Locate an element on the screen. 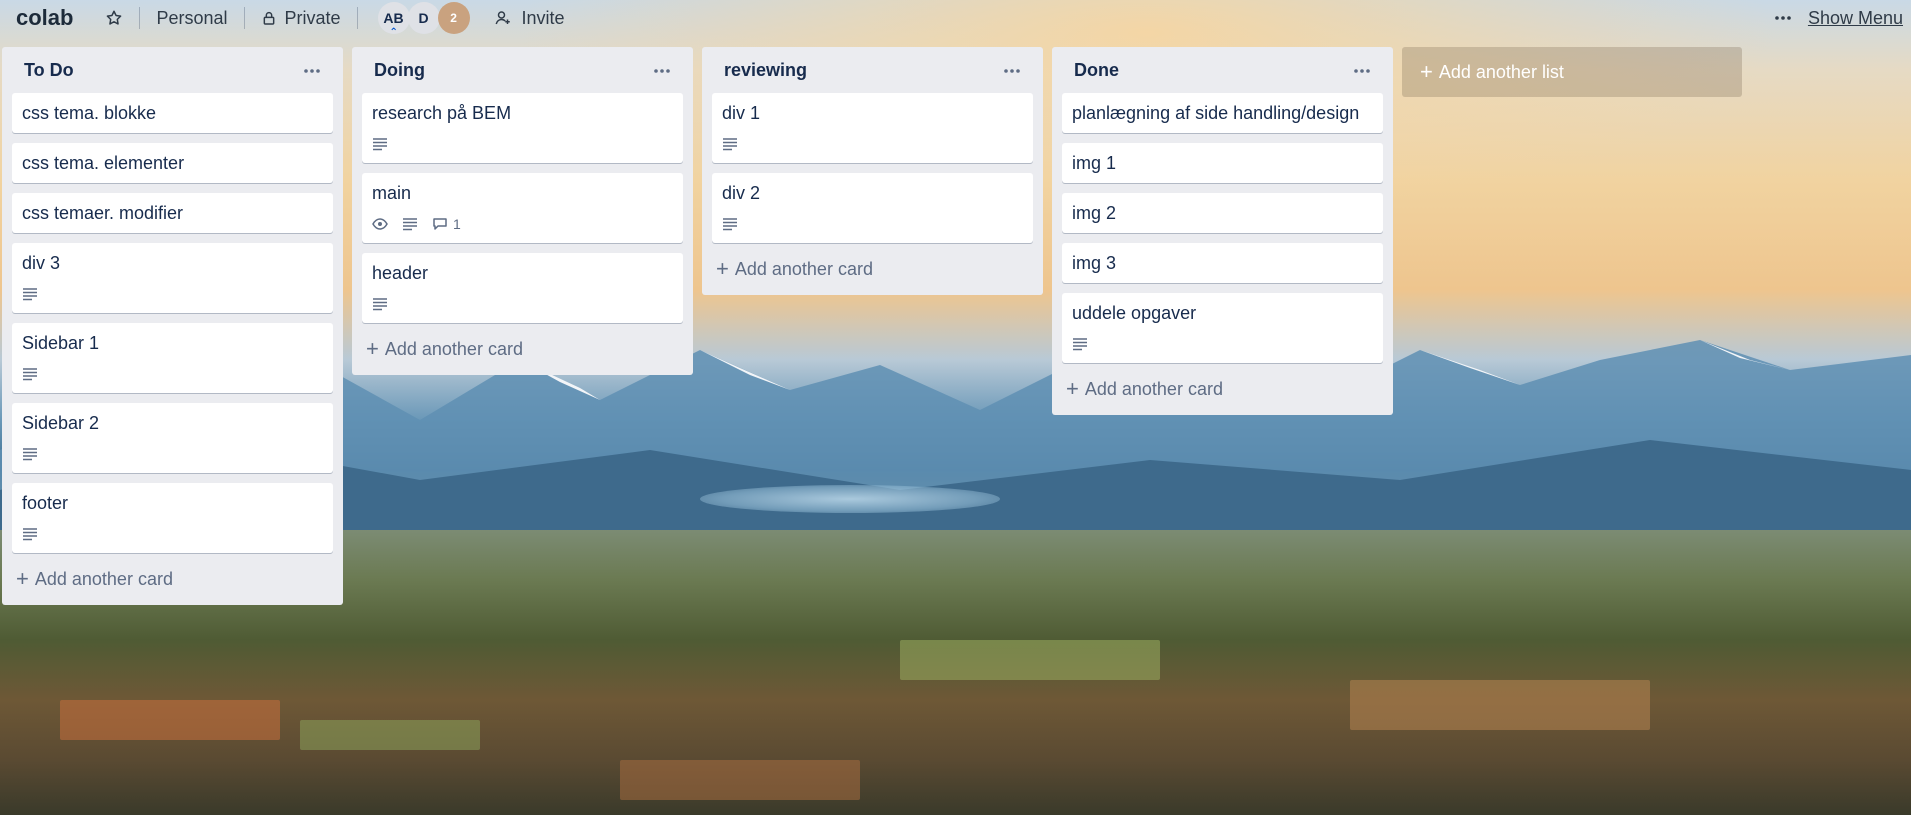 Image resolution: width=1911 pixels, height=815 pixels. list-header: Doing is located at coordinates (522, 70).